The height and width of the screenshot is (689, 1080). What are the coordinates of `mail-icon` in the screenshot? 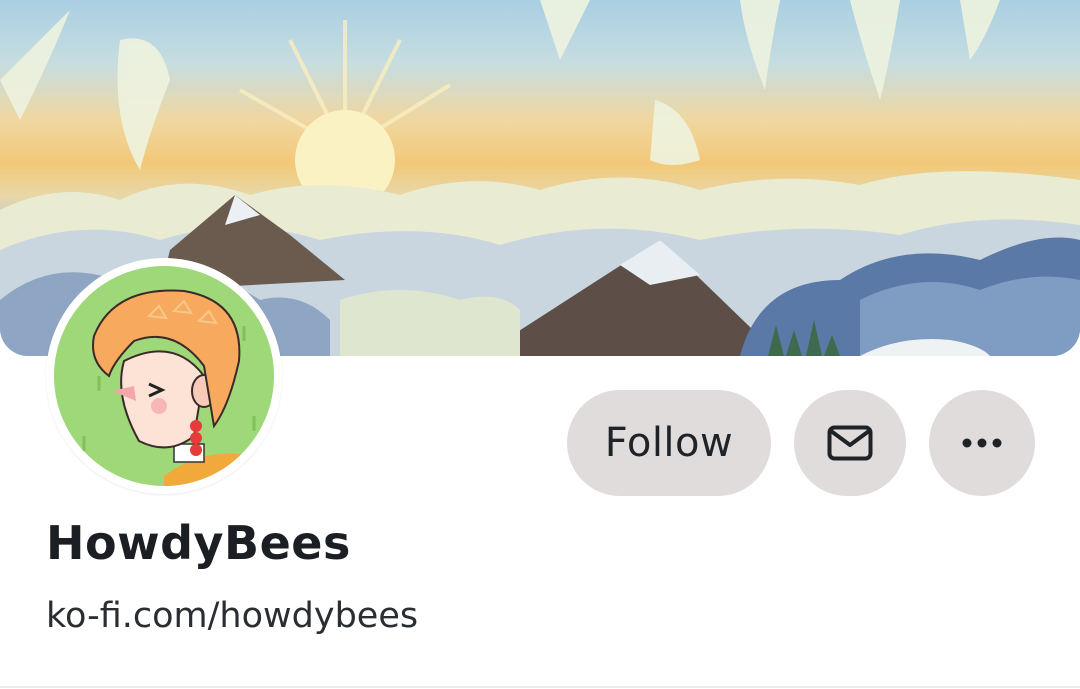 It's located at (850, 443).